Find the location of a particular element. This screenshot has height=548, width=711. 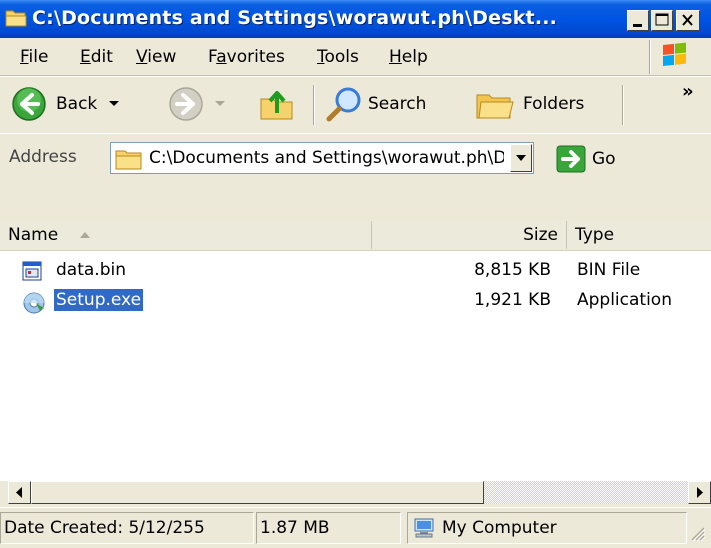

forward-dropdown-icon is located at coordinates (220, 103).